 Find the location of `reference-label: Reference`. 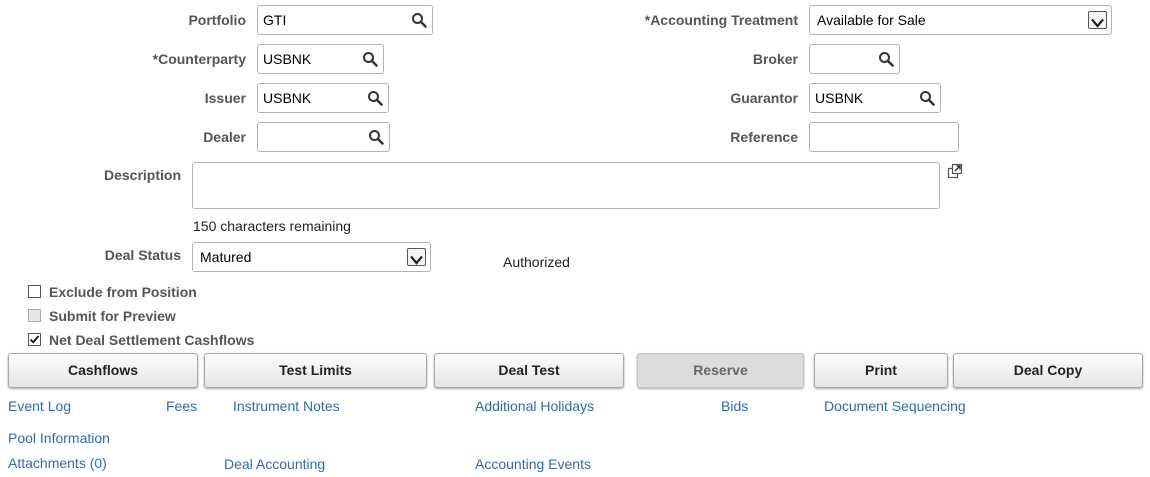

reference-label: Reference is located at coordinates (764, 137).